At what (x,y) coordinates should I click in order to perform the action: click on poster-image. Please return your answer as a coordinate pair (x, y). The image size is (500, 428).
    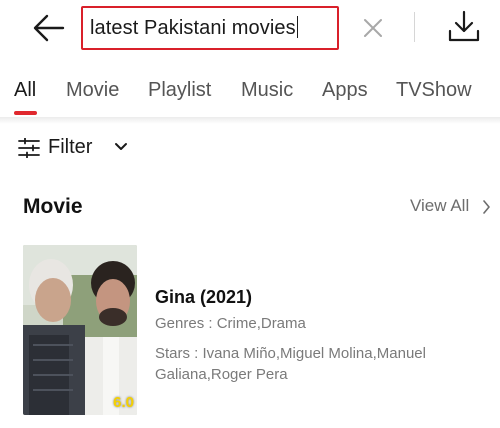
    Looking at the image, I should click on (80, 330).